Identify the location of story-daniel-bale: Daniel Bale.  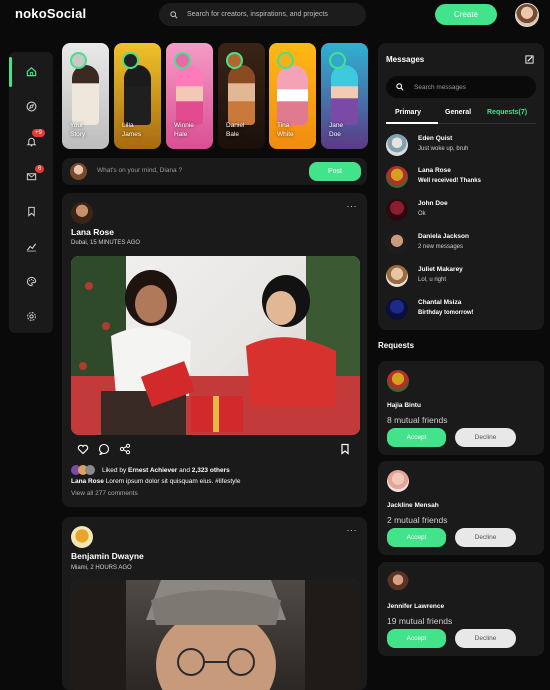
(241, 96).